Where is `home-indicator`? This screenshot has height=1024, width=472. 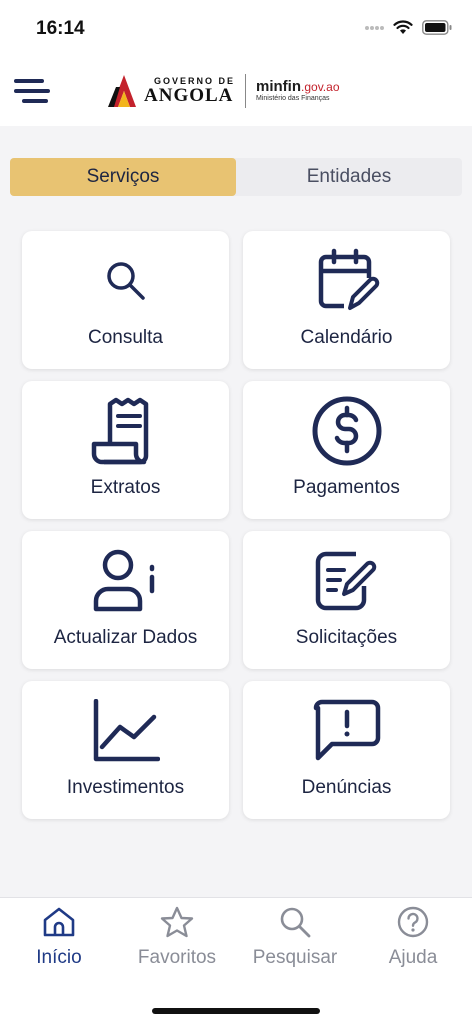 home-indicator is located at coordinates (236, 1011).